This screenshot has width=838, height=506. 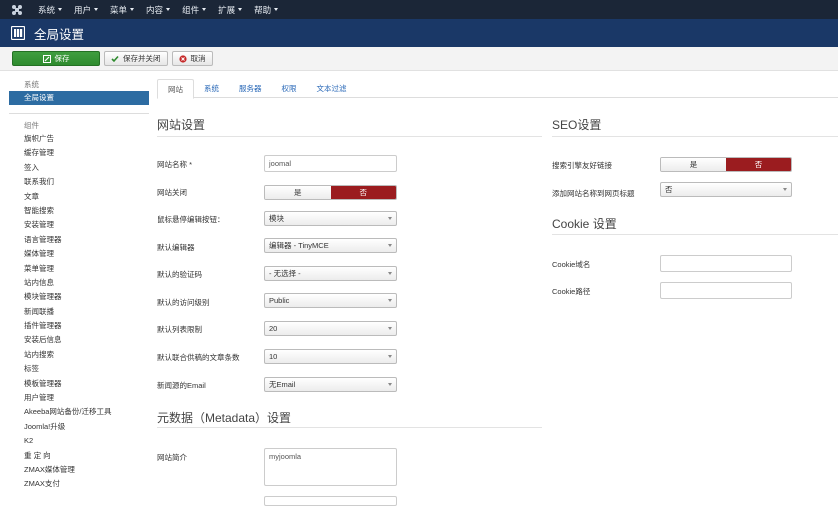 I want to click on sidebar-item: 菜单管理, so click(x=79, y=269).